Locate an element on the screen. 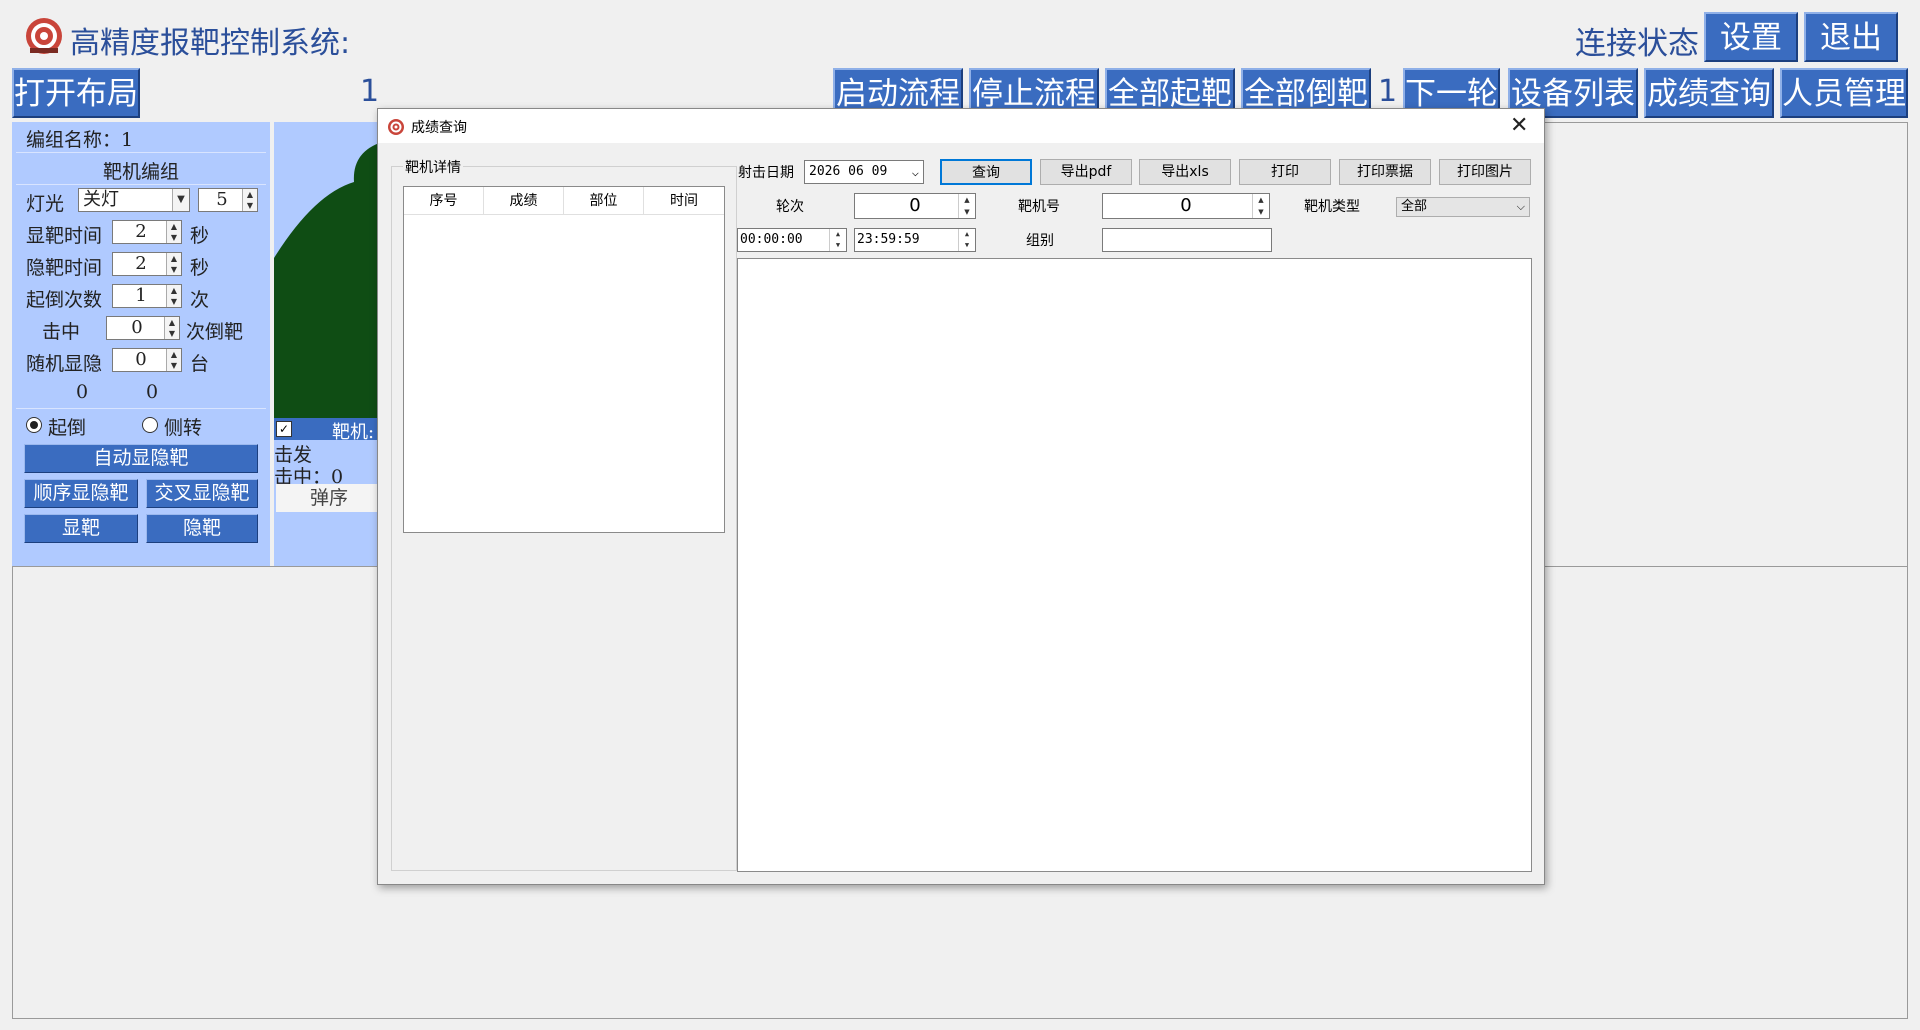 This screenshot has height=1030, width=1920. sequential-show-hide-button: 顺序显隐靶 is located at coordinates (81, 493).